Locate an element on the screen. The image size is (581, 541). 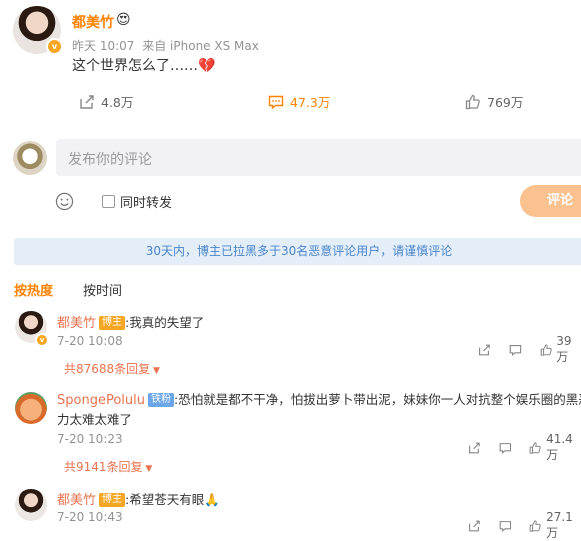
tab-time: 按时间 is located at coordinates (102, 289).